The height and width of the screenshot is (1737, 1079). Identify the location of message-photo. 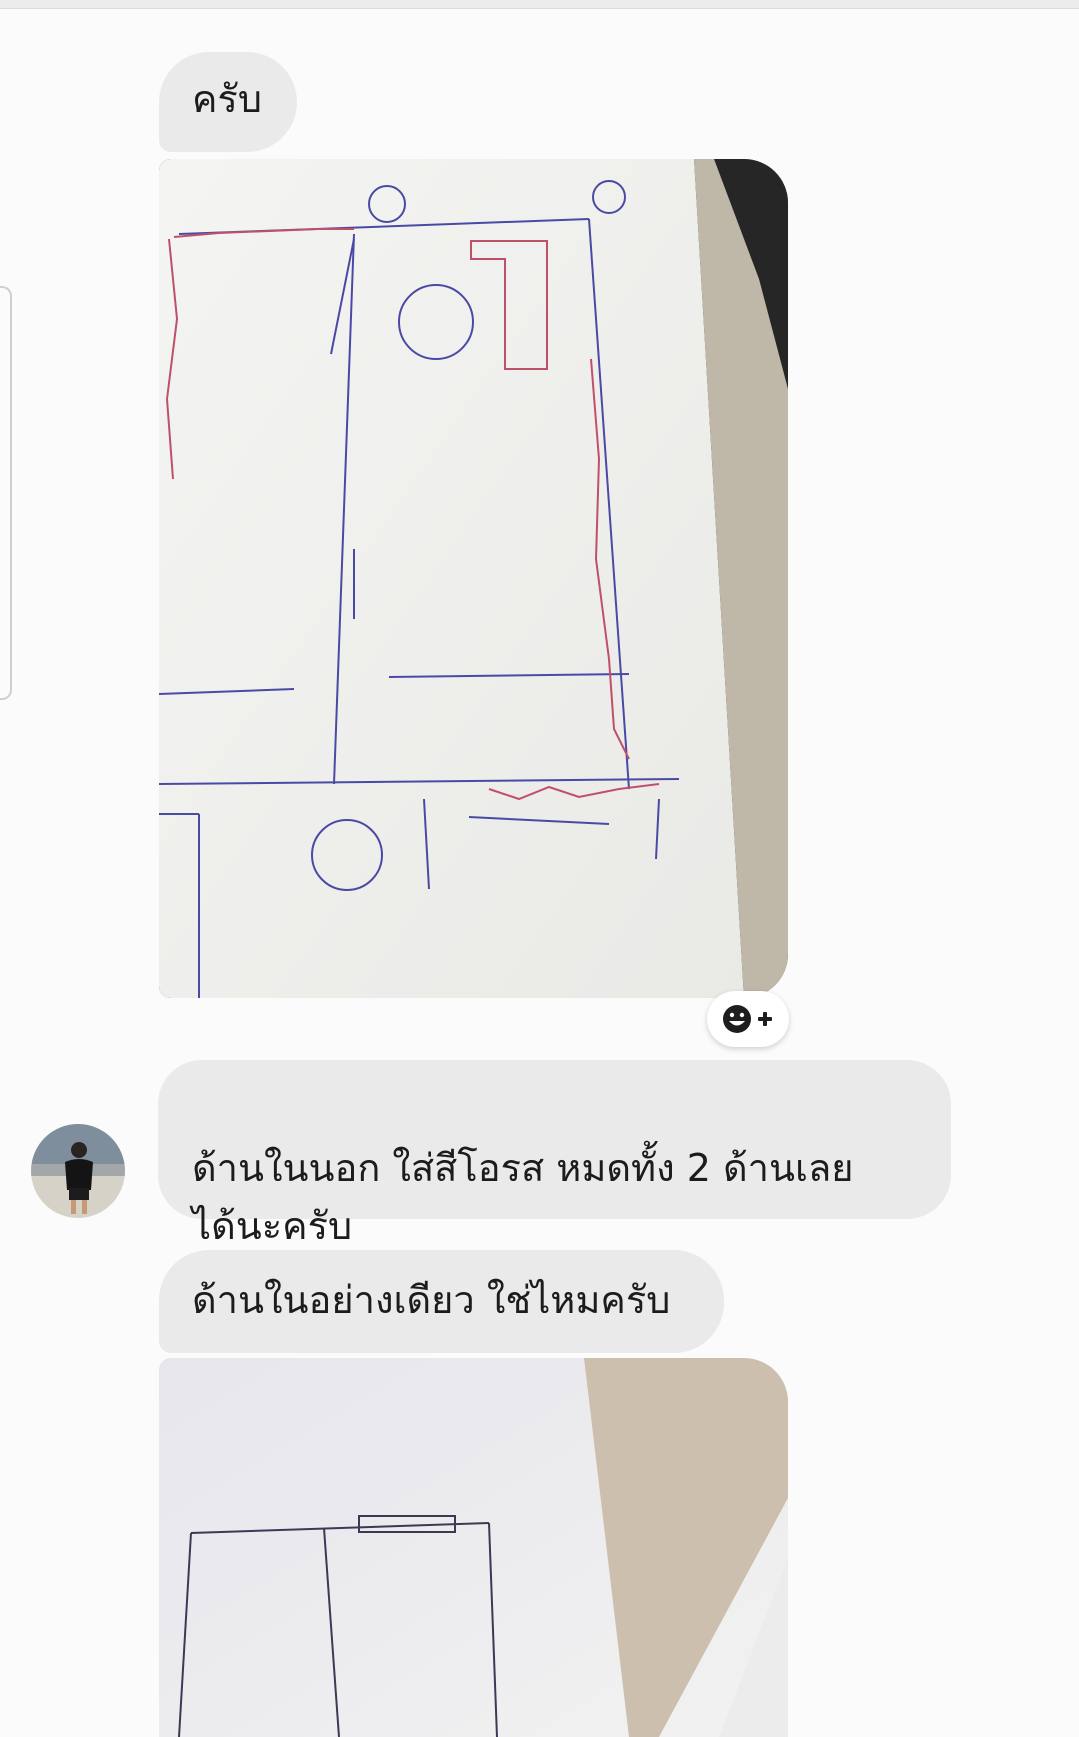
(473, 1547).